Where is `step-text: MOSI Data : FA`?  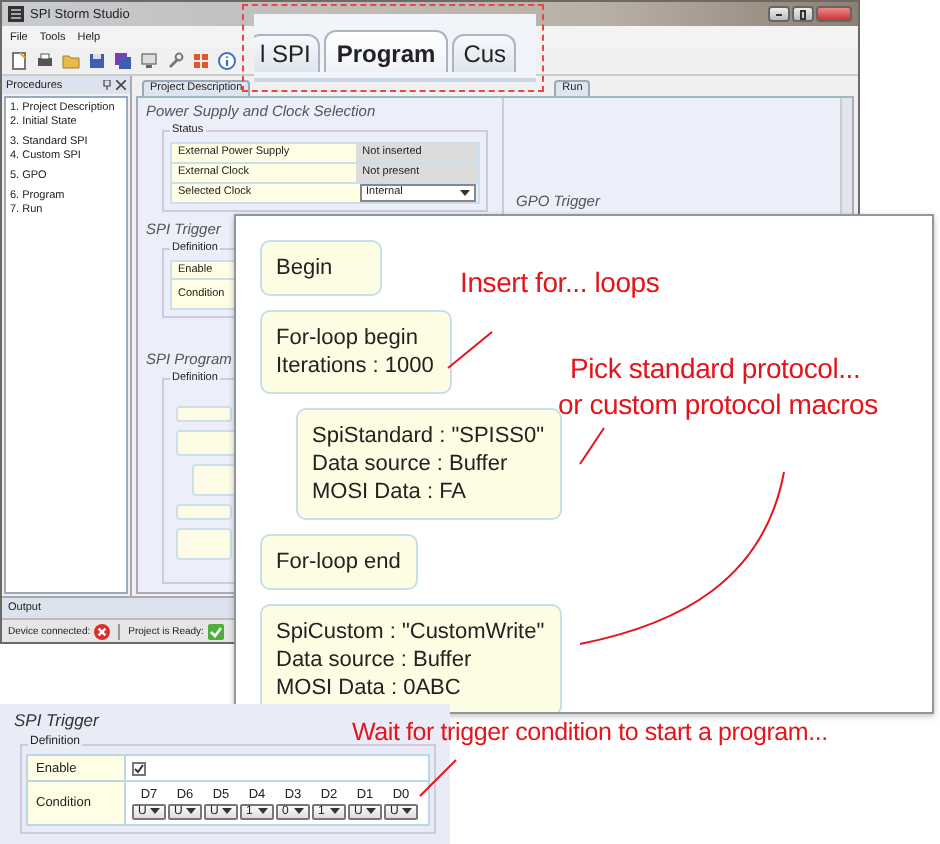
step-text: MOSI Data : FA is located at coordinates (390, 492).